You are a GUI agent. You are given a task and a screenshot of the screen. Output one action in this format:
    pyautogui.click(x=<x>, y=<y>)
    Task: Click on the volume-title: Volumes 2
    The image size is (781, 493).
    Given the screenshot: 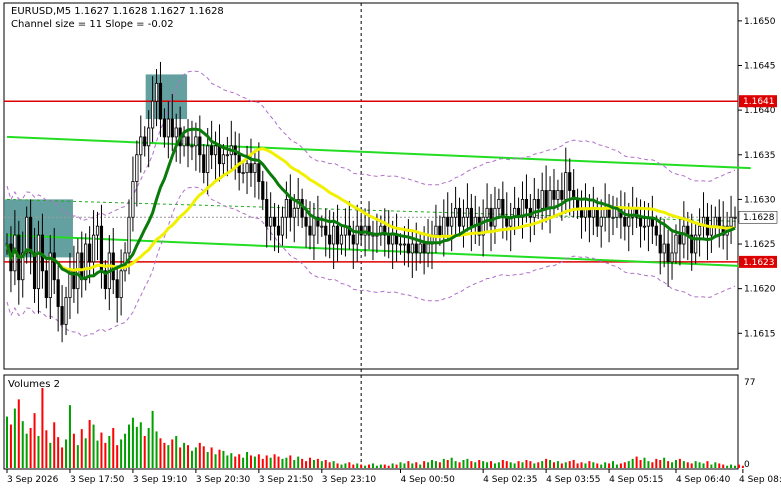 What is the action you would take?
    pyautogui.click(x=34, y=384)
    